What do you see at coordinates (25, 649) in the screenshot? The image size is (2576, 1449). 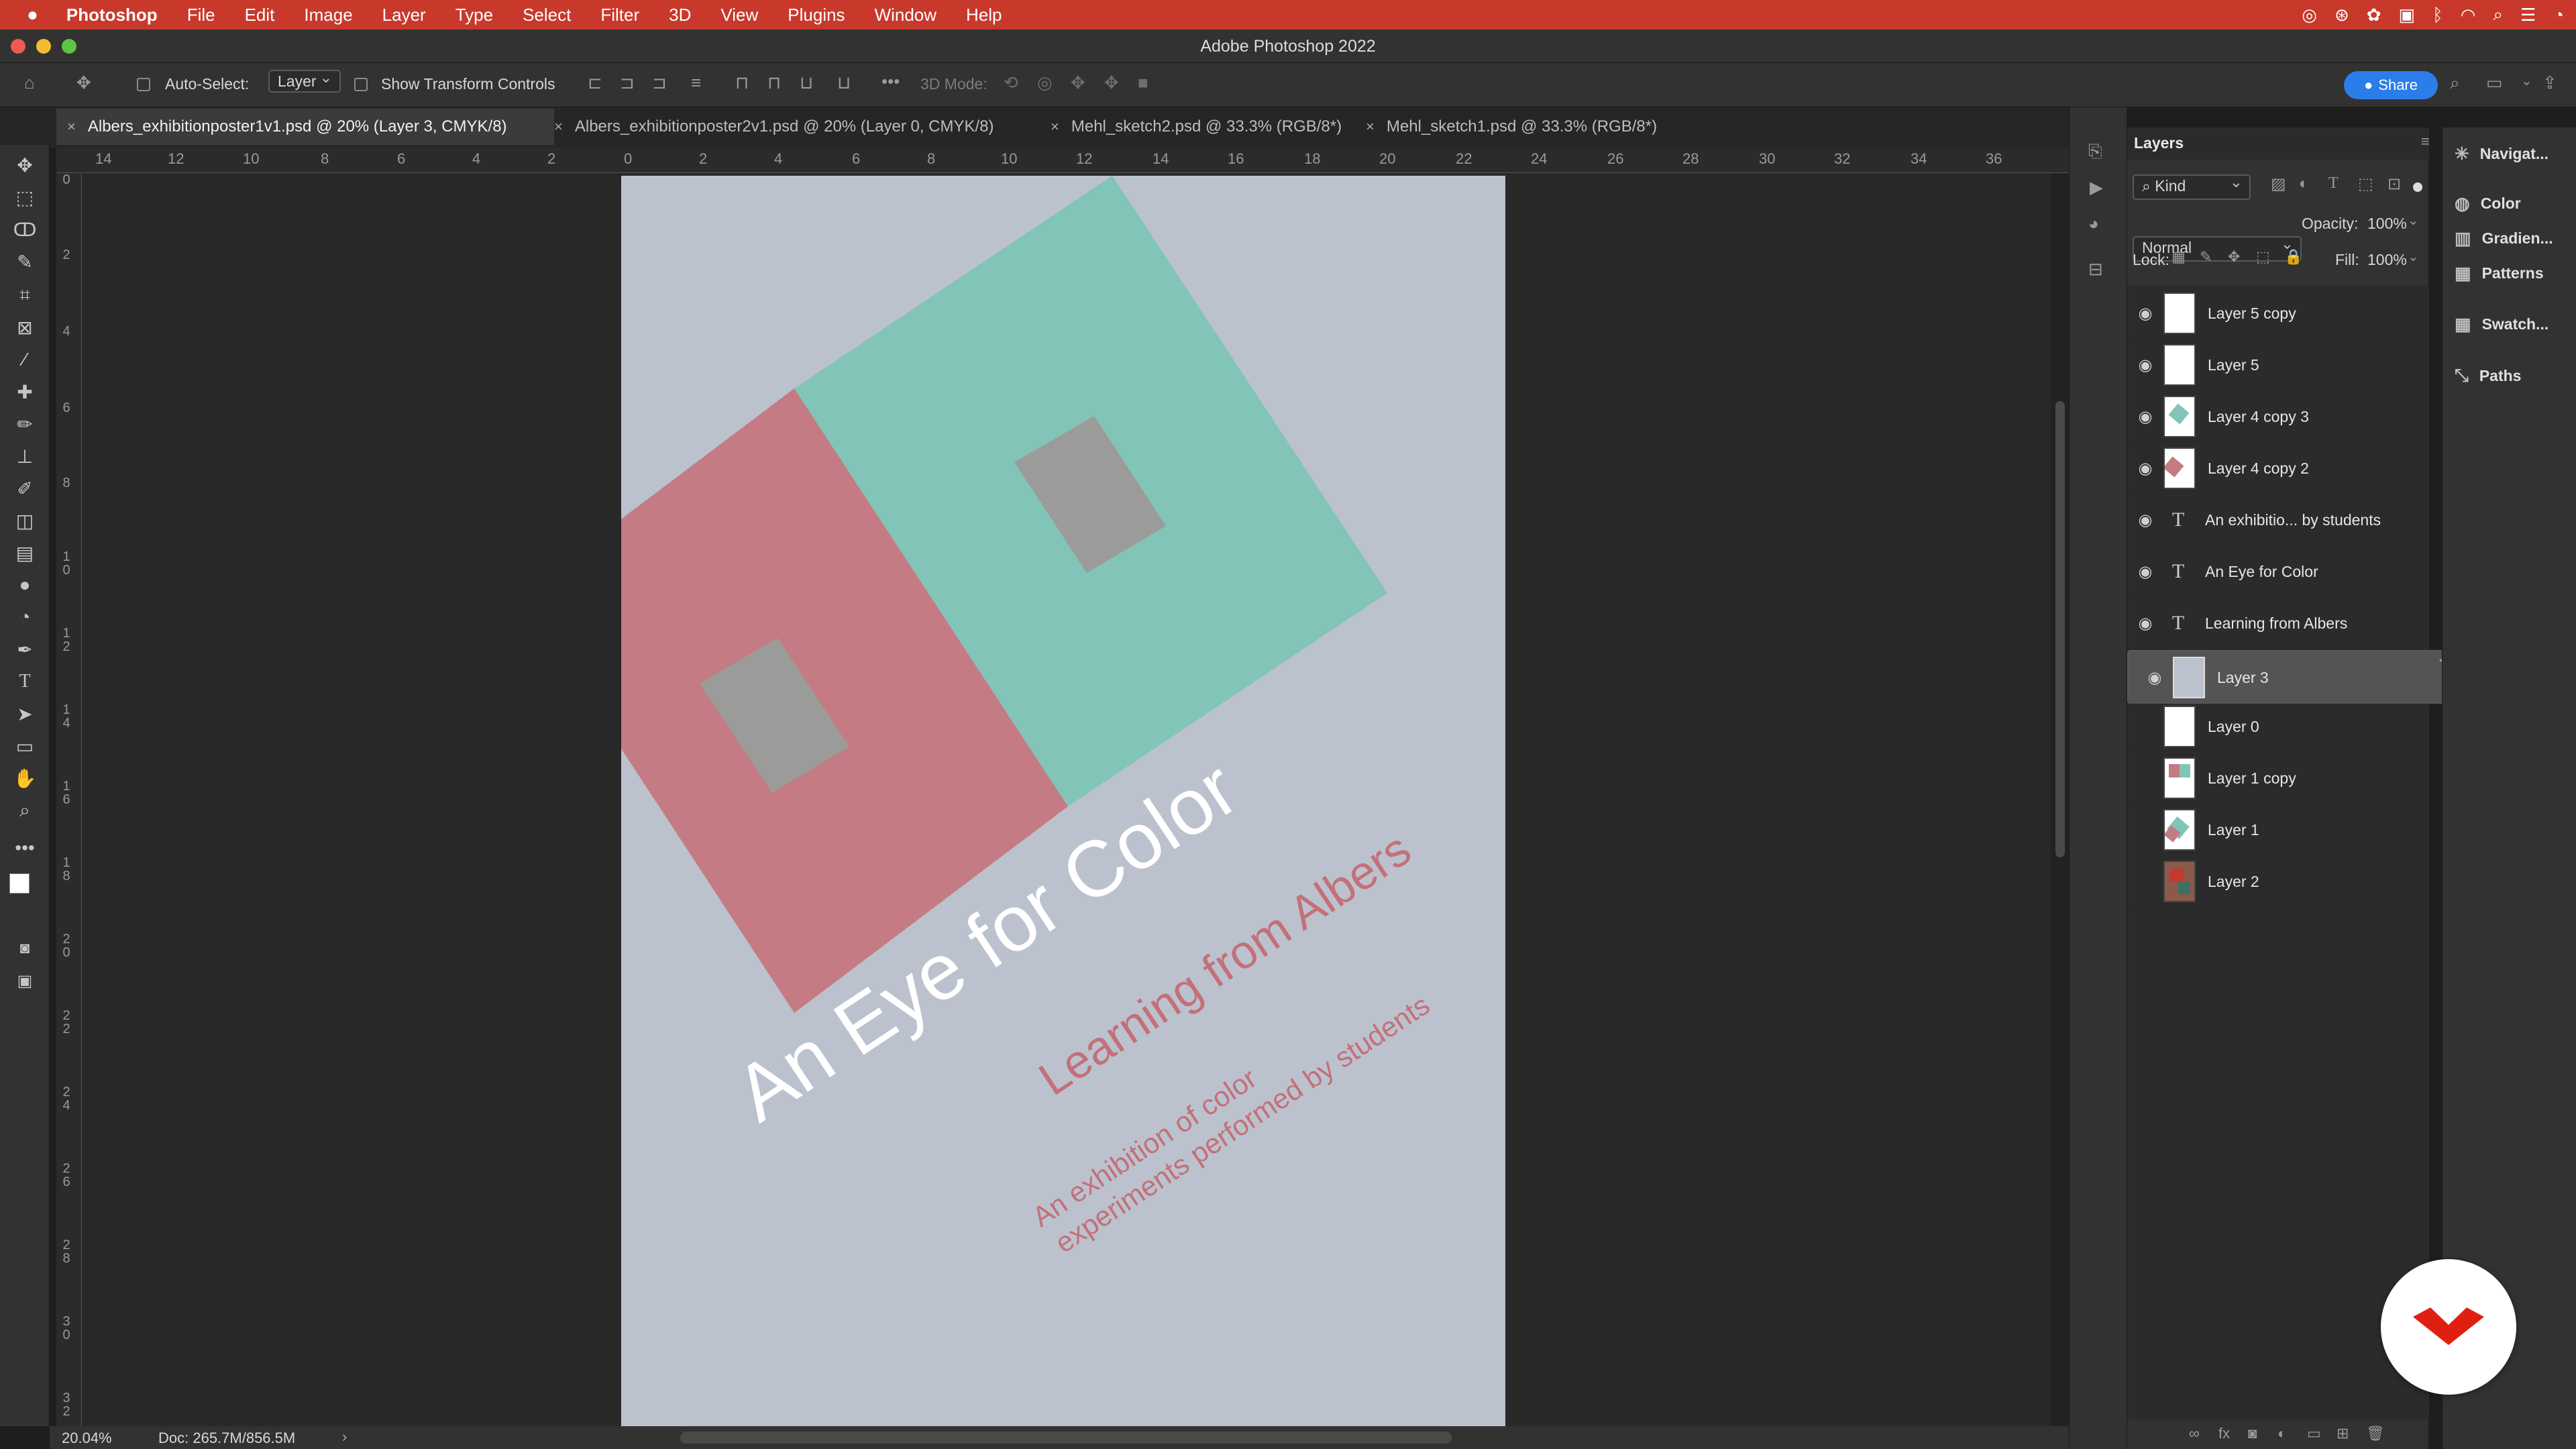 I see `pen-tool-icon: ✒` at bounding box center [25, 649].